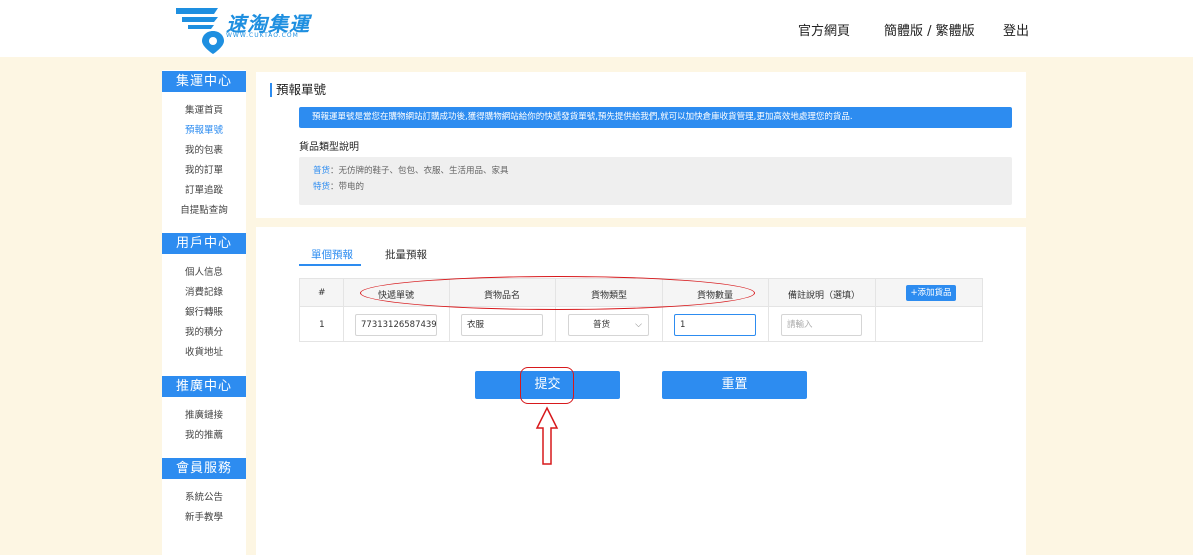 The image size is (1193, 555). What do you see at coordinates (557, 293) in the screenshot?
I see `annotation-header-ellipse` at bounding box center [557, 293].